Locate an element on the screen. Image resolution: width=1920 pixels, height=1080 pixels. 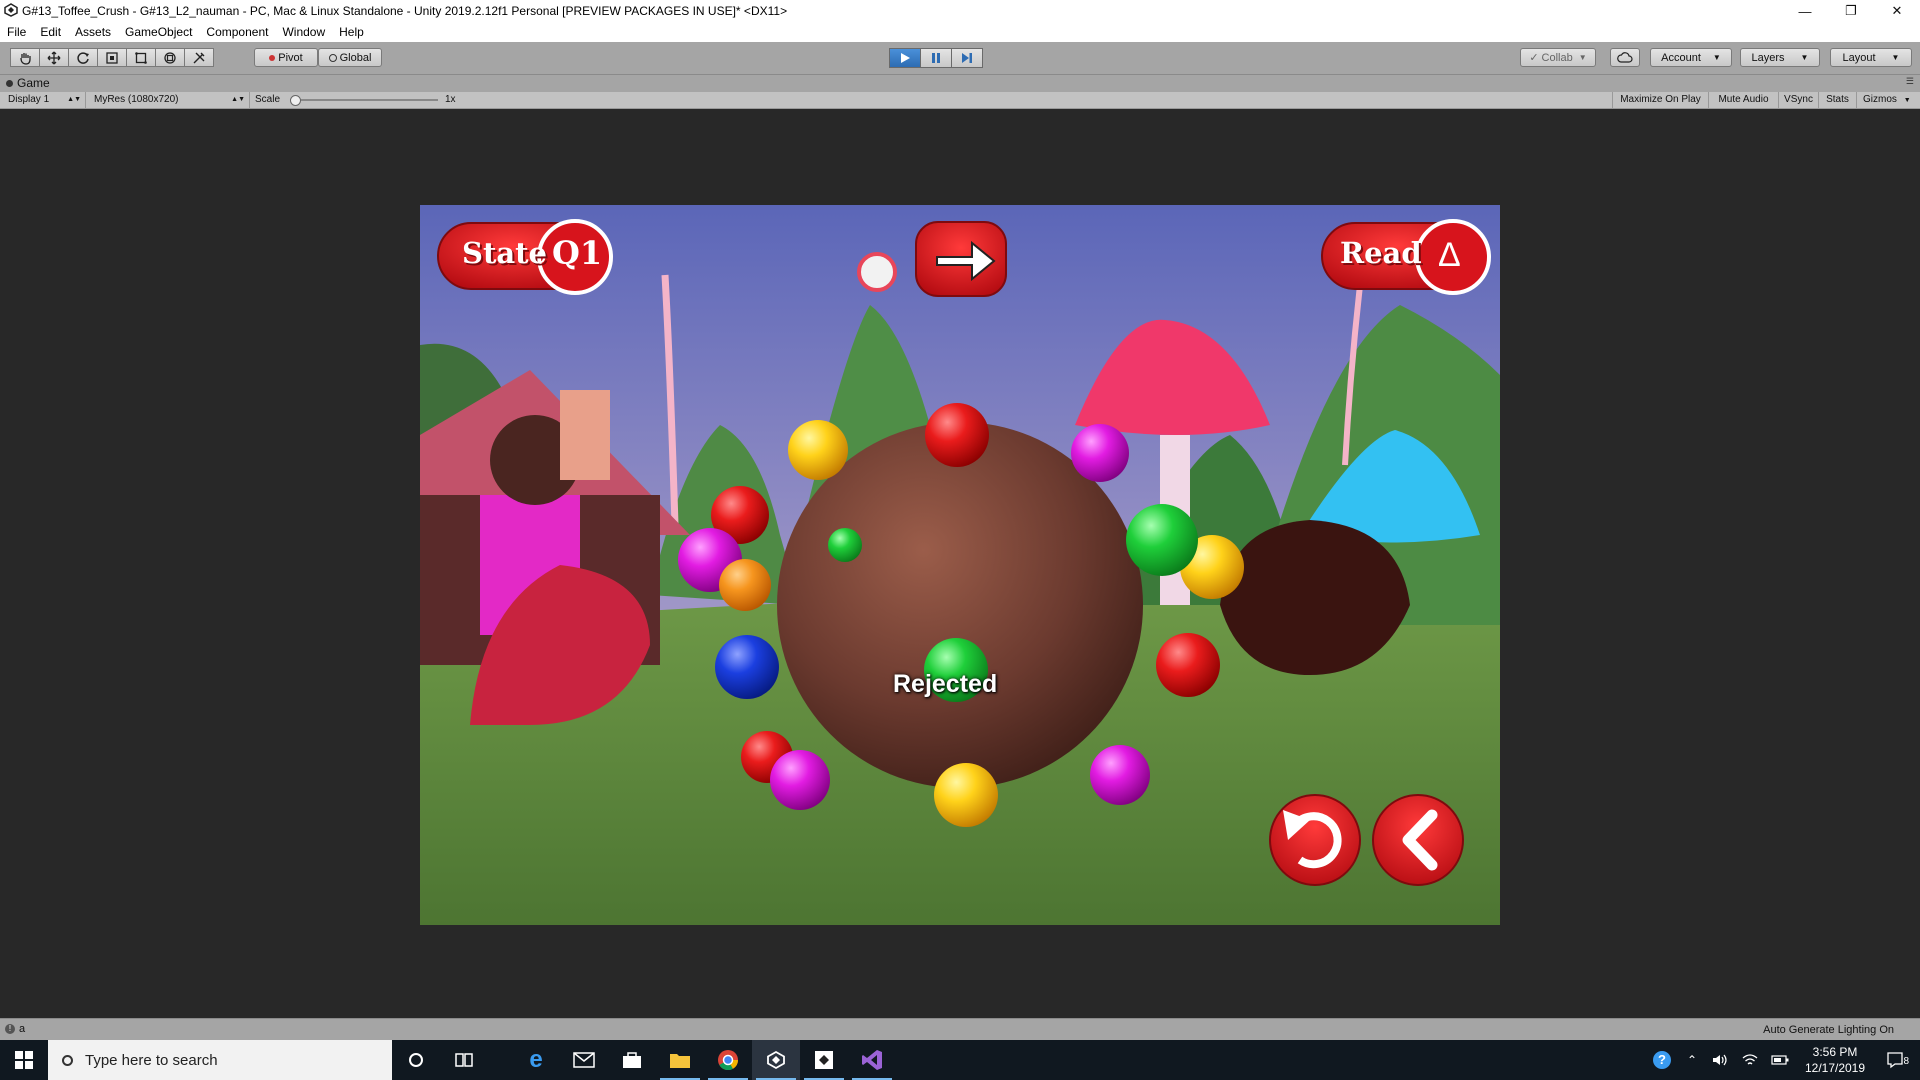
info-icon: ! is located at coordinates (10, 1029).